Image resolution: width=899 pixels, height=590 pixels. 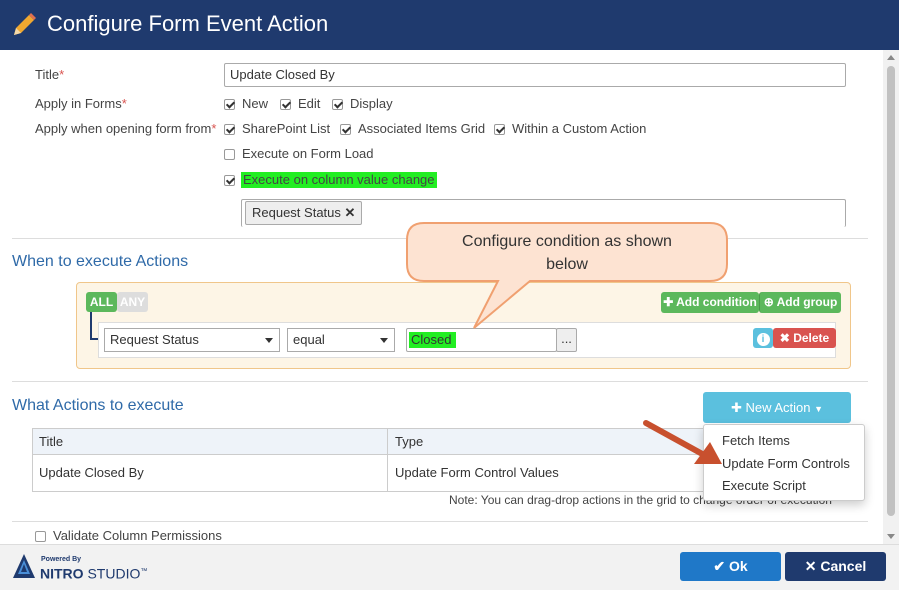 What do you see at coordinates (804, 338) in the screenshot?
I see `delete-button: ✖ Delete` at bounding box center [804, 338].